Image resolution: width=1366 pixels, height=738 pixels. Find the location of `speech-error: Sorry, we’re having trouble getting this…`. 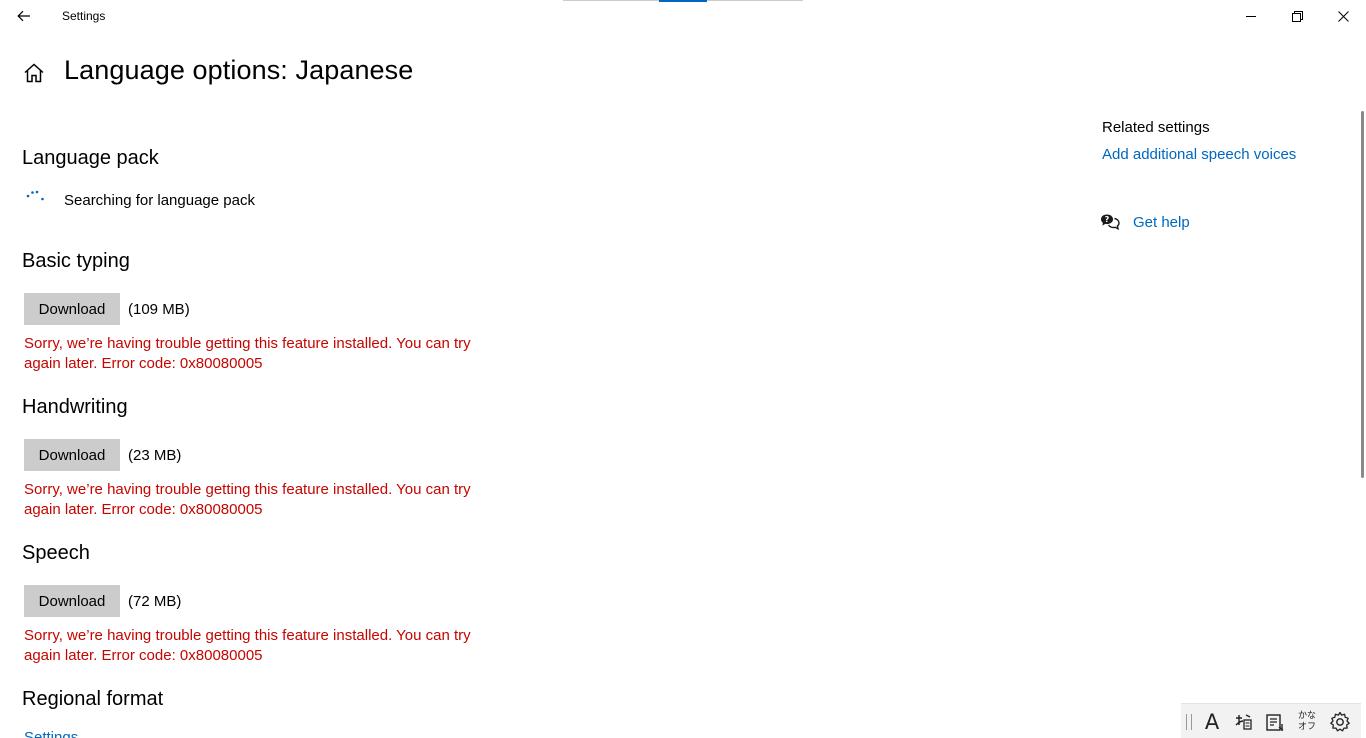

speech-error: Sorry, we’re having trouble getting this… is located at coordinates (247, 645).